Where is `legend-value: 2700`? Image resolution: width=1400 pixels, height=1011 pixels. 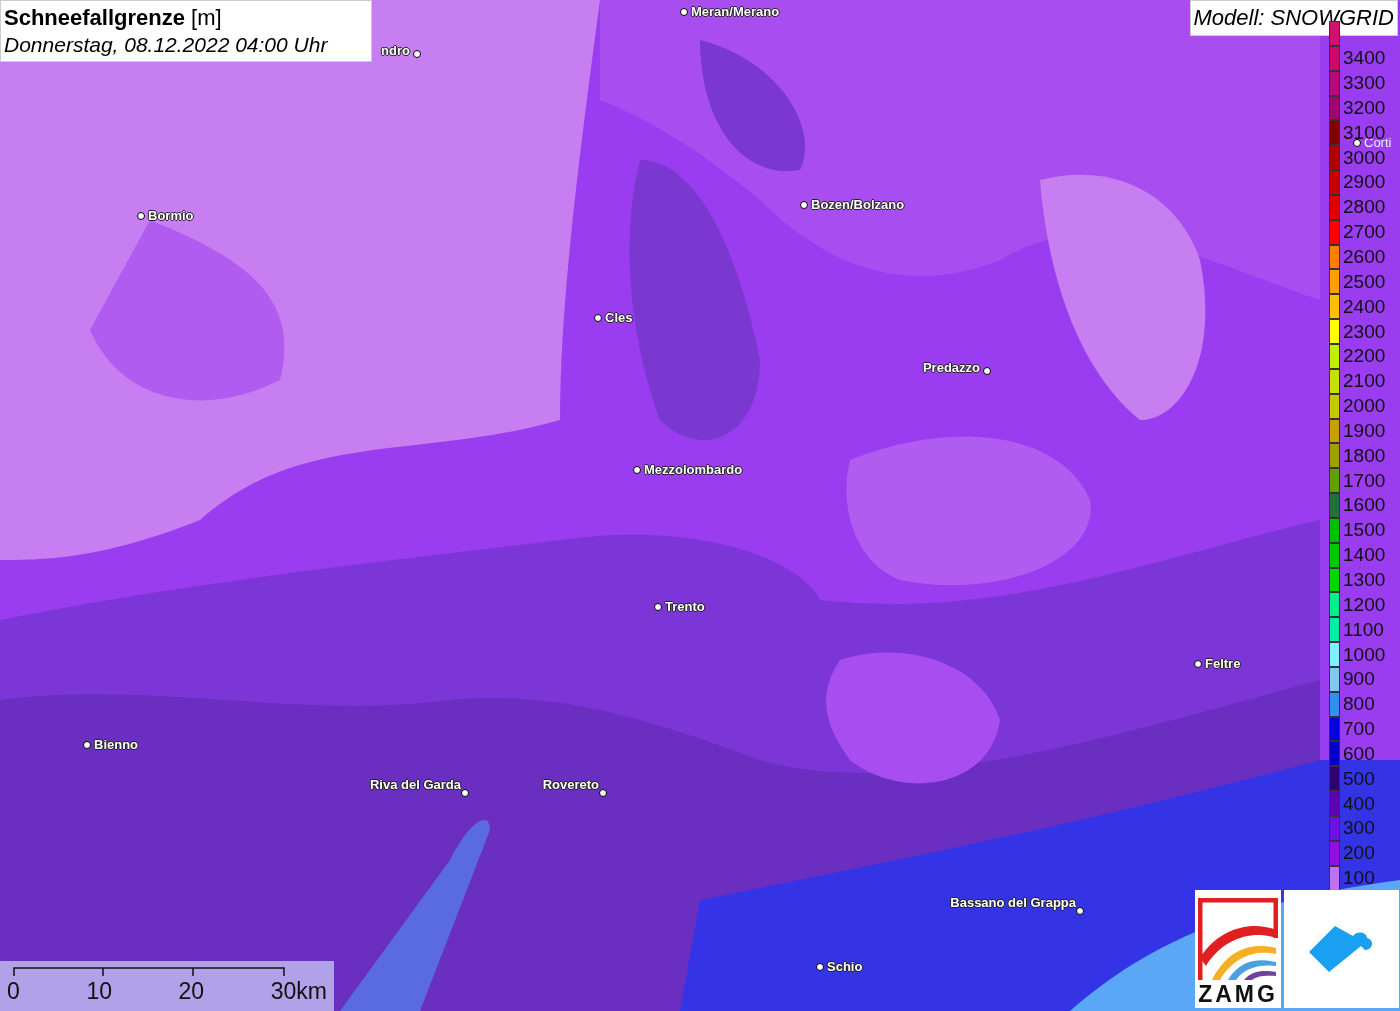 legend-value: 2700 is located at coordinates (1364, 232).